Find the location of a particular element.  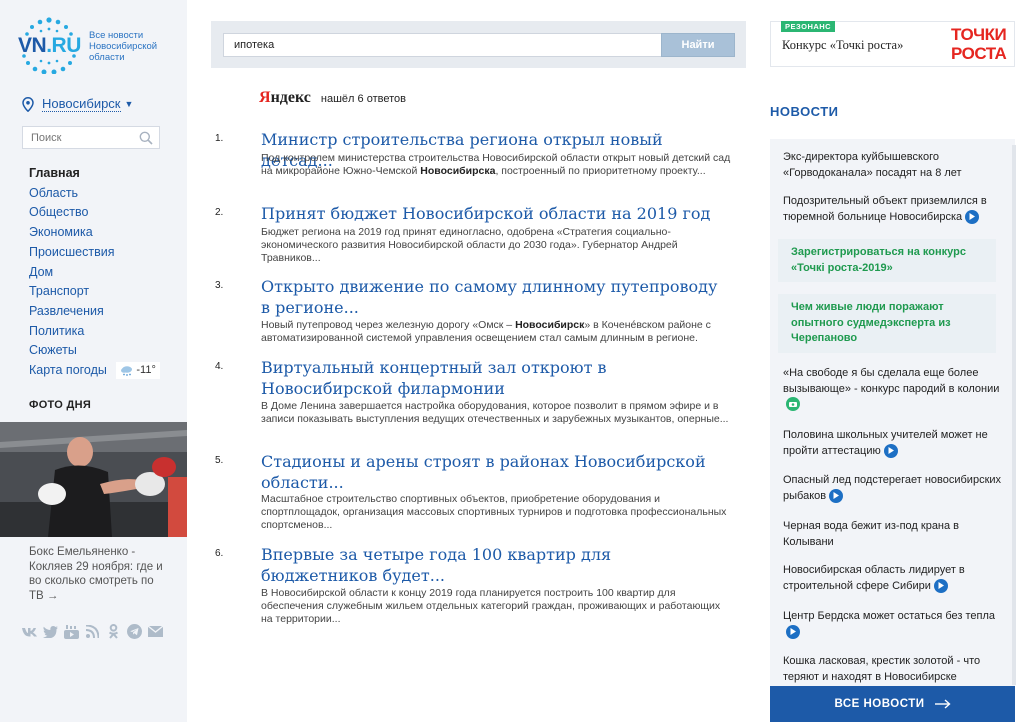

search-submit-button: Найти is located at coordinates (698, 45).